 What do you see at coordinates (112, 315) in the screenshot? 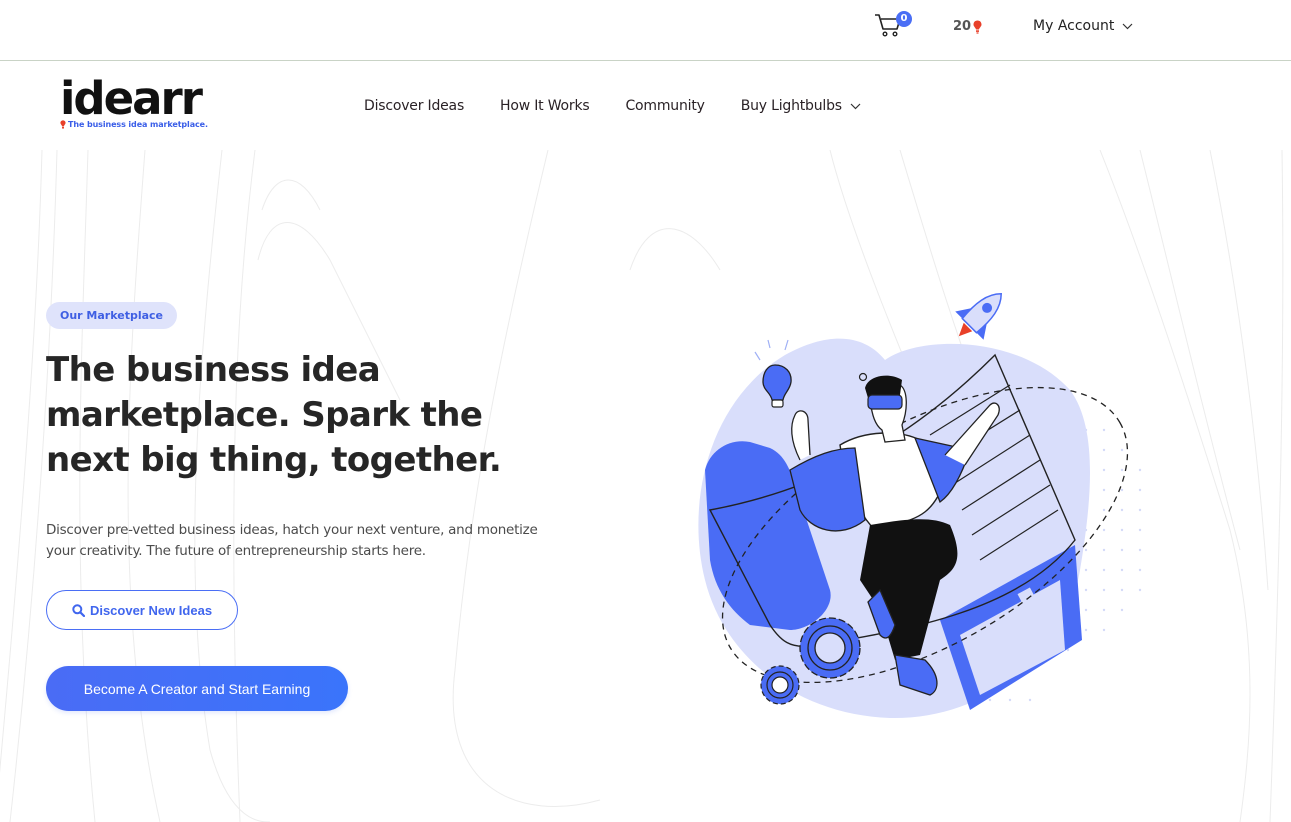
I see `our-marketplace-badge: Our Marketplace` at bounding box center [112, 315].